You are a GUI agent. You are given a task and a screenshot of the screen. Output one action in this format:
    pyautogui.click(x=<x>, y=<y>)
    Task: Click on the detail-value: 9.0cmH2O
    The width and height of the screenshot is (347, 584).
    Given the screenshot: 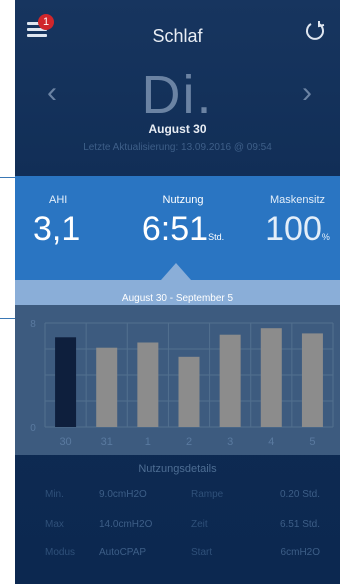 What is the action you would take?
    pyautogui.click(x=123, y=494)
    